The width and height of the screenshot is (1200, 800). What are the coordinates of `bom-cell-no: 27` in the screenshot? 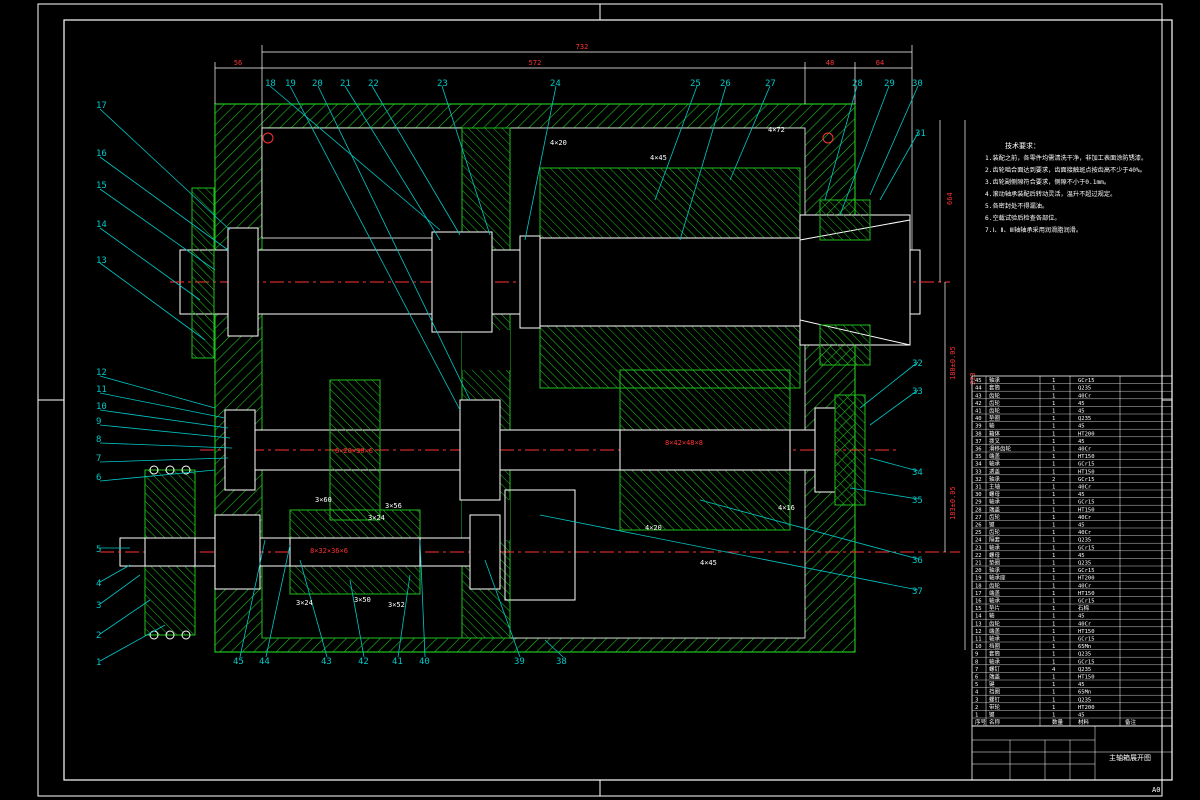 It's located at (978, 518).